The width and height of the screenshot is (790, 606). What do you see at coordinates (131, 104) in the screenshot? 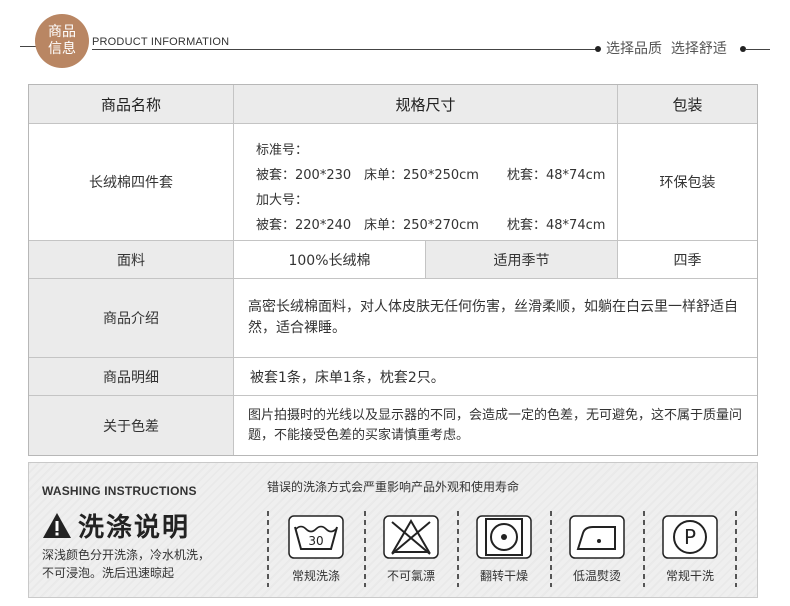
I see `col-header-name: 商品名称` at bounding box center [131, 104].